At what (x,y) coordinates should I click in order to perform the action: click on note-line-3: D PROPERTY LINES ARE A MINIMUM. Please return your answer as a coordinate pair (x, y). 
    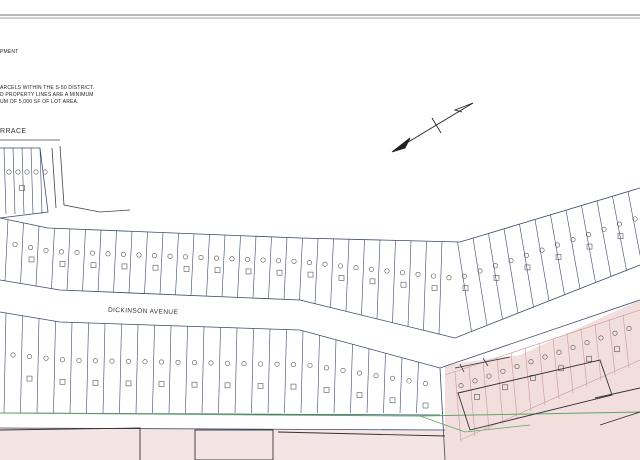
    Looking at the image, I should click on (47, 95).